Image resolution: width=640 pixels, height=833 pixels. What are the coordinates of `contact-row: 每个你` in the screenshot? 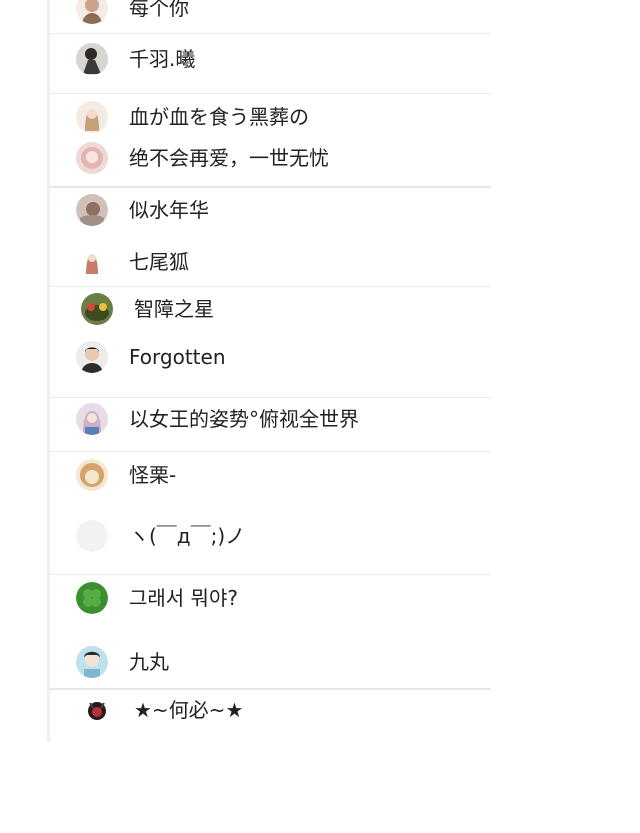 It's located at (270, 15).